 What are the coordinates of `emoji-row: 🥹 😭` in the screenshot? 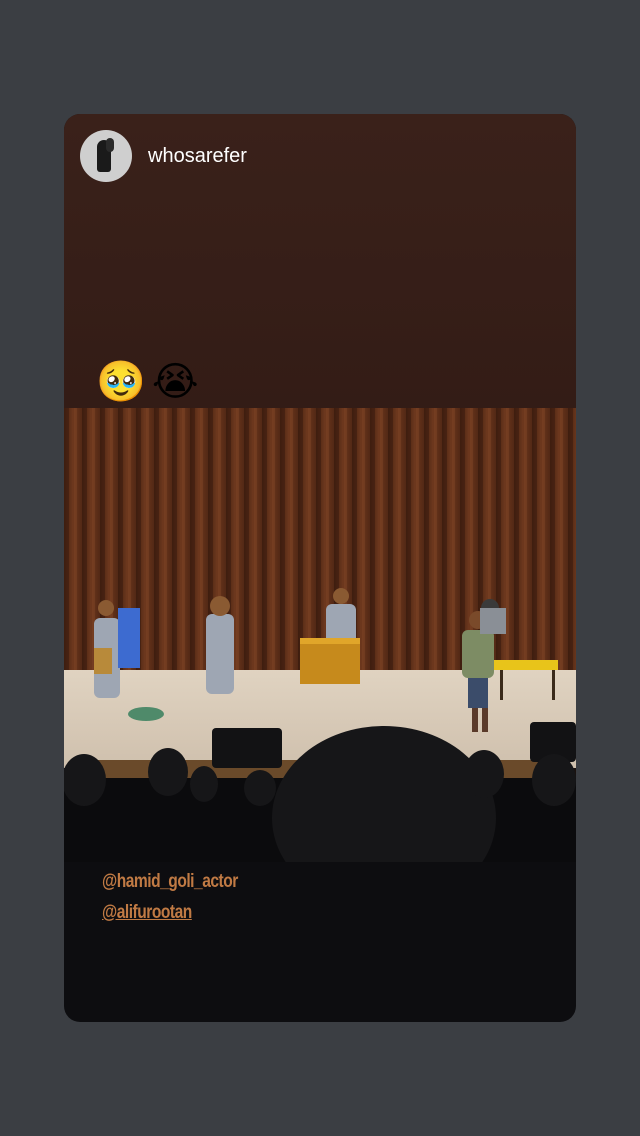 It's located at (147, 382).